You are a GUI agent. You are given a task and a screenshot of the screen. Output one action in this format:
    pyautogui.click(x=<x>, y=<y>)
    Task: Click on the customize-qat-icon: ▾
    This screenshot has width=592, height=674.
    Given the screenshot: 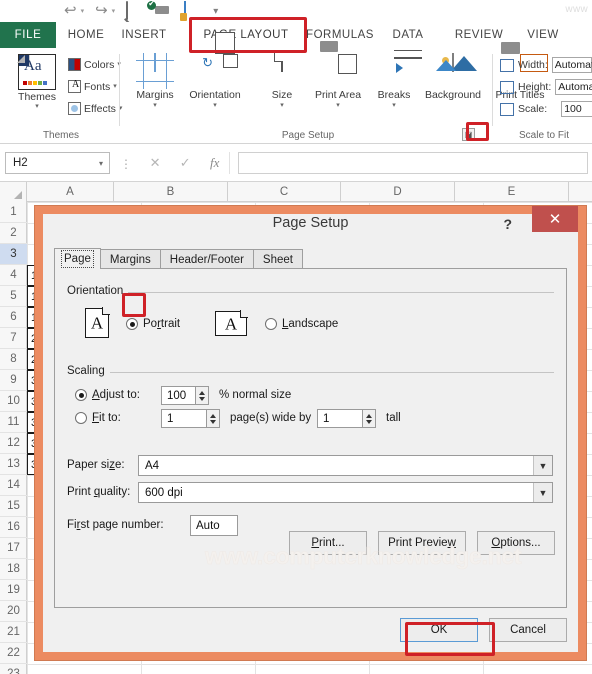 What is the action you would take?
    pyautogui.click(x=215, y=11)
    